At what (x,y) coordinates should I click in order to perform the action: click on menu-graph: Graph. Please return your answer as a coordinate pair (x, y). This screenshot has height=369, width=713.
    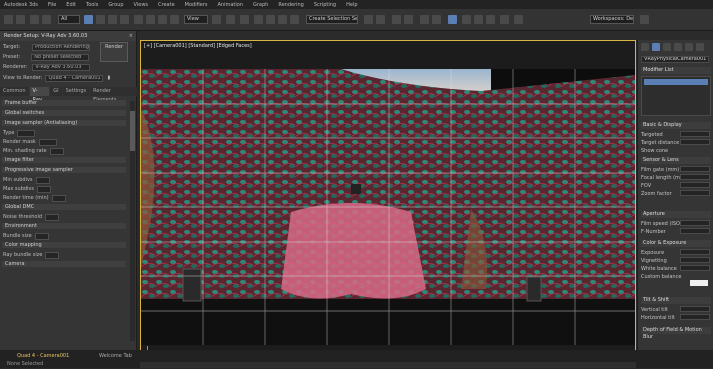
    Looking at the image, I should click on (260, 5).